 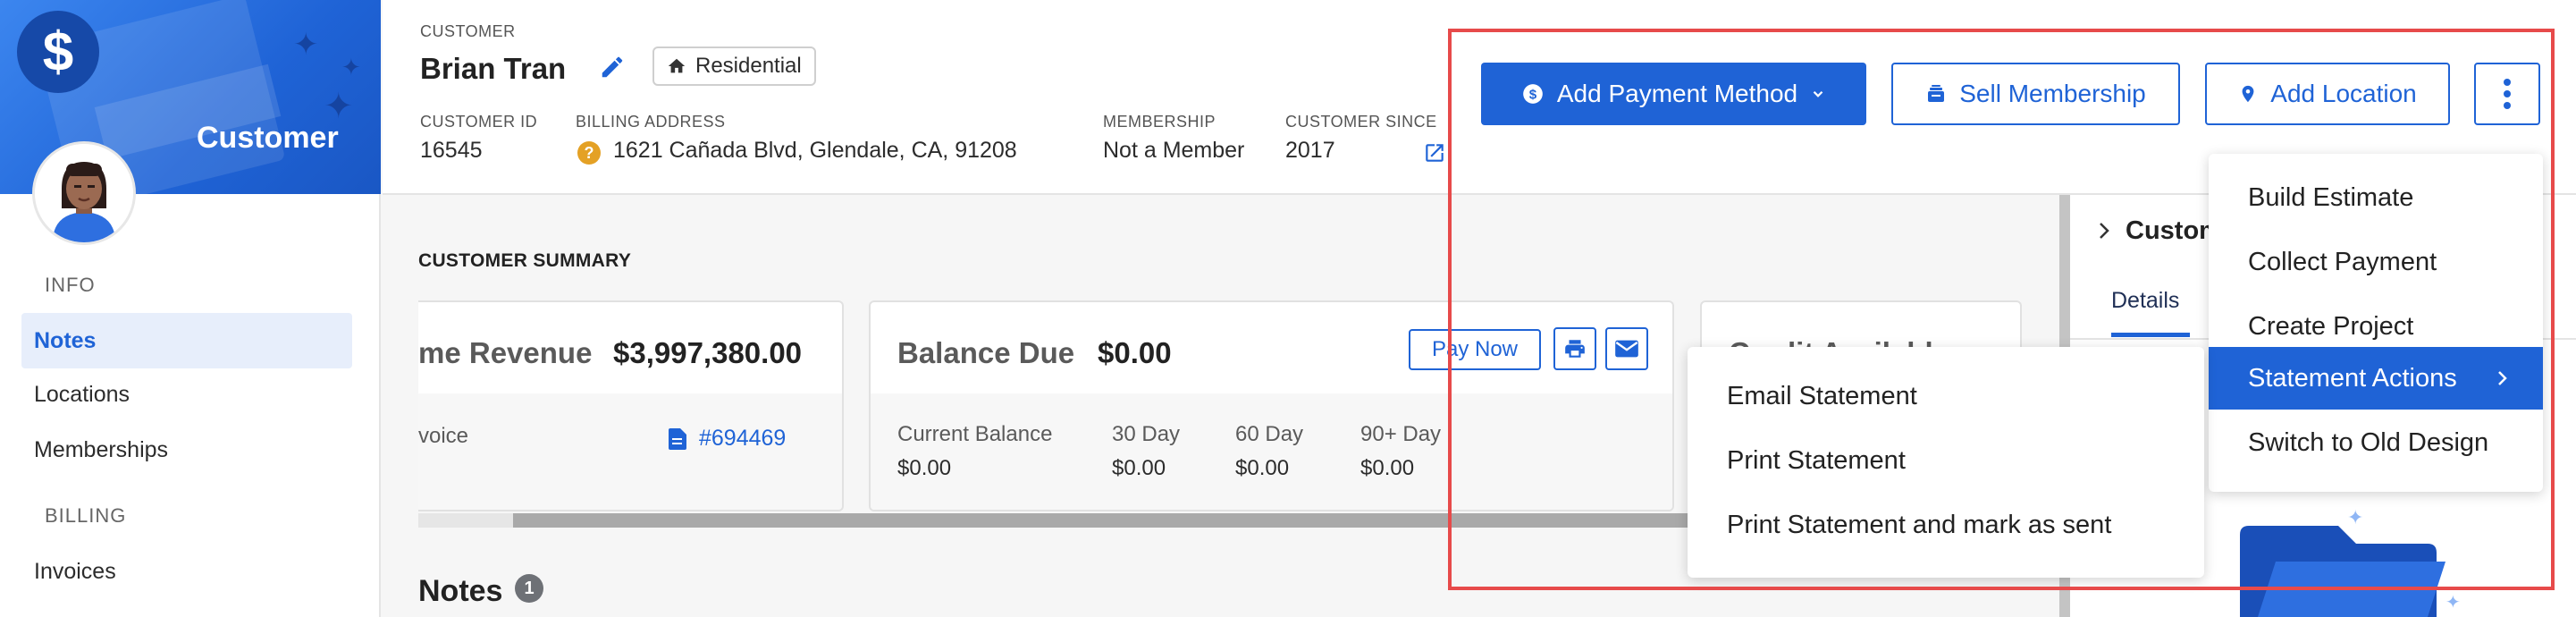 I want to click on sidebar-item-label: Notes, so click(x=66, y=340).